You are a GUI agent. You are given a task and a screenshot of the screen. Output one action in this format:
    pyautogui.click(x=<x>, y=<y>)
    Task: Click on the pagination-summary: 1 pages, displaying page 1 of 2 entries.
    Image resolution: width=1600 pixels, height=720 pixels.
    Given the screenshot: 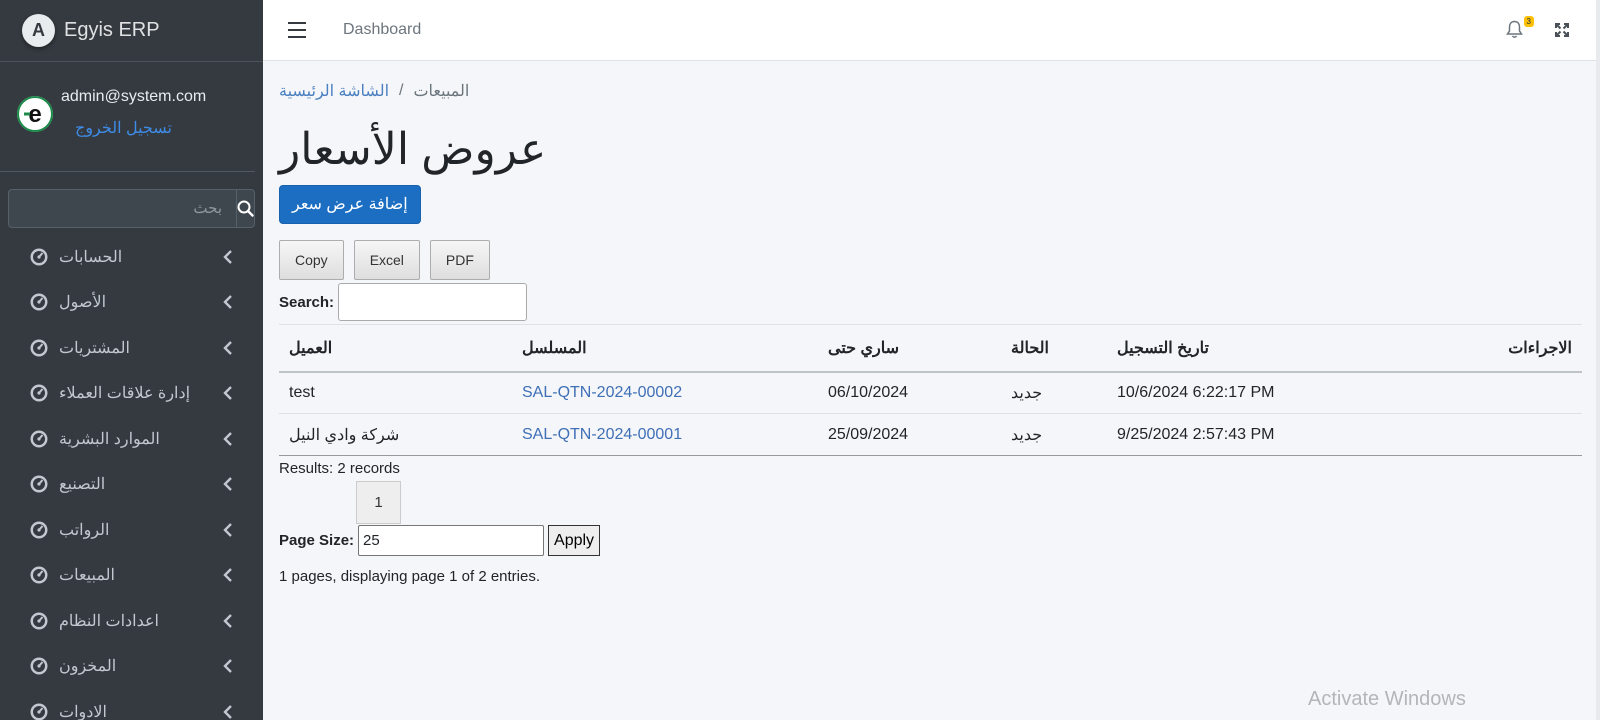 What is the action you would take?
    pyautogui.click(x=410, y=576)
    